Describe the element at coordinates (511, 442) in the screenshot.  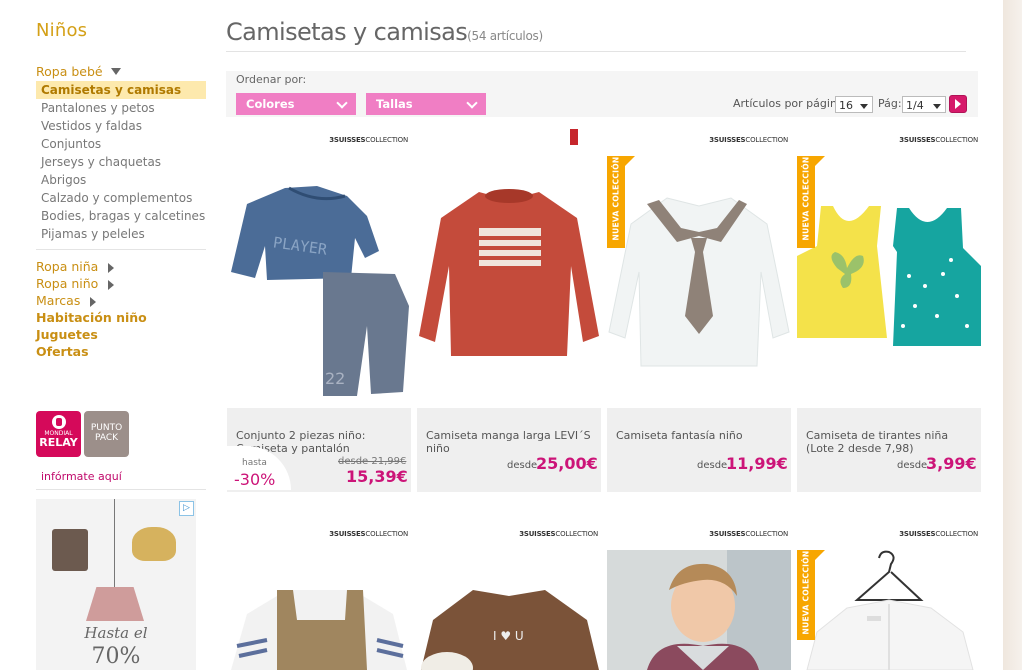
I see `product-name: Camiseta manga larga LEVI´S niño` at that location.